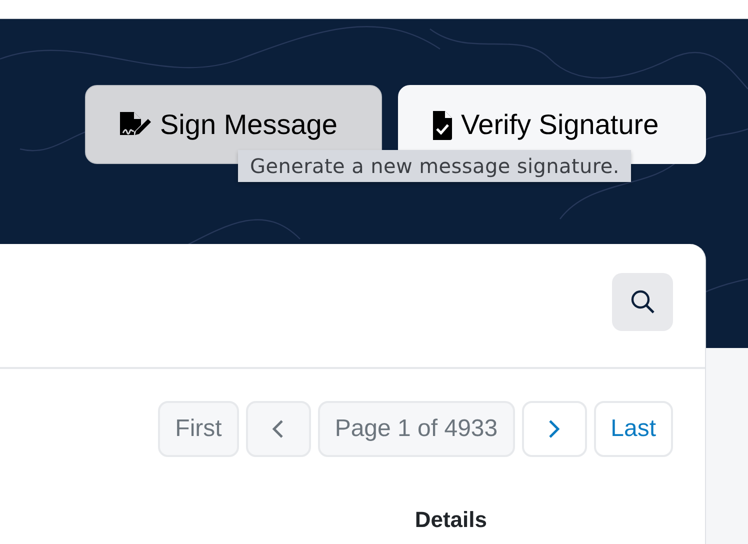 This screenshot has height=544, width=748. Describe the element at coordinates (435, 166) in the screenshot. I see `tooltip: Generate a new message signature.` at that location.